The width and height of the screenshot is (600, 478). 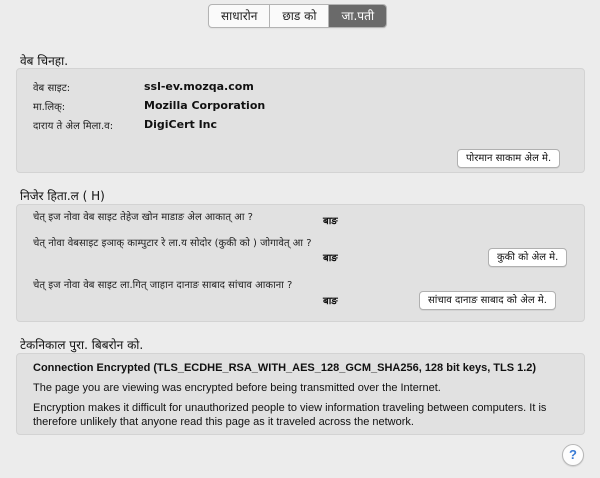 I want to click on saved-passwords-answer: बाङ, so click(x=330, y=301).